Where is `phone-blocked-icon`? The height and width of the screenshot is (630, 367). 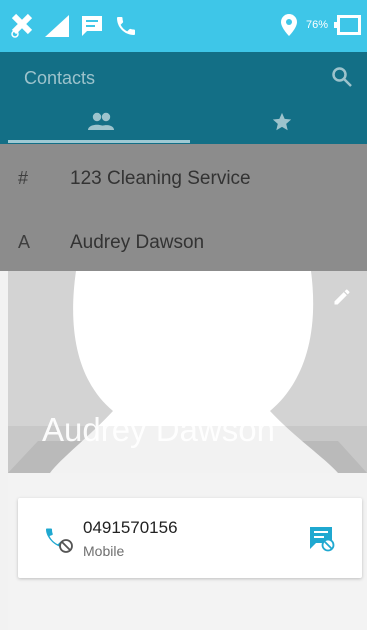
phone-blocked-icon is located at coordinates (59, 539).